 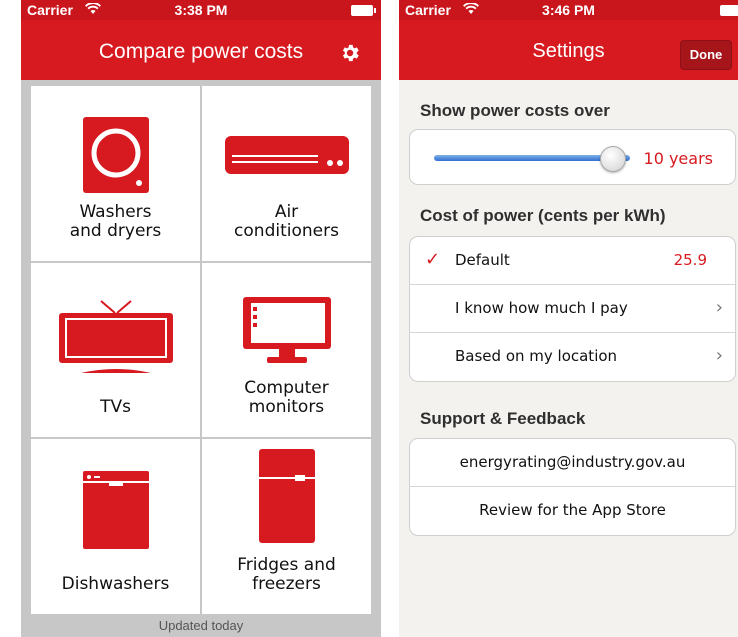 I want to click on option-label-know-pay: I know how much I pay, so click(x=541, y=308).